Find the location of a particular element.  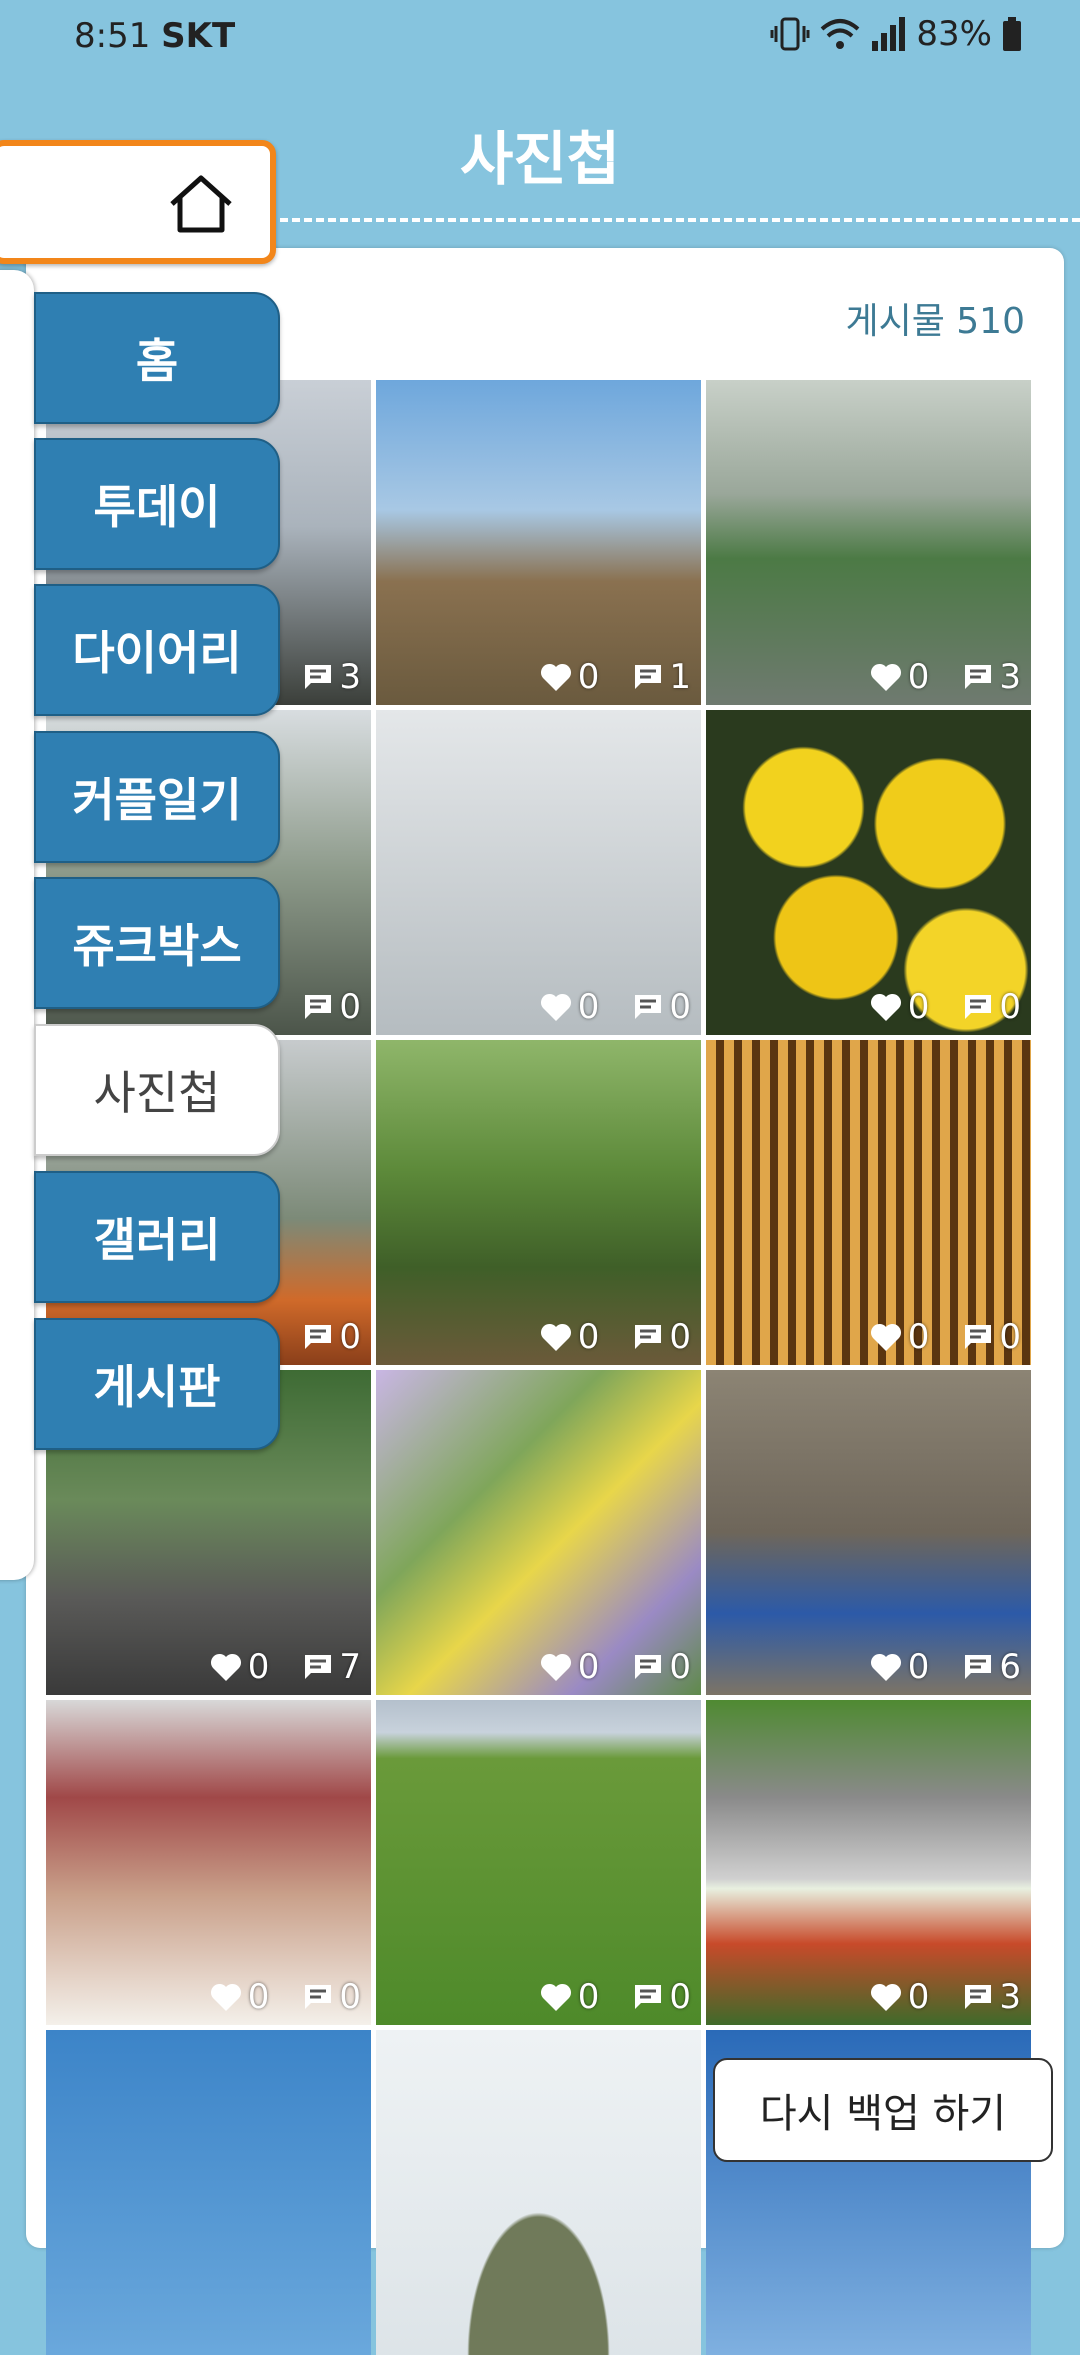

photo-stats: 0 7 is located at coordinates (285, 1667).